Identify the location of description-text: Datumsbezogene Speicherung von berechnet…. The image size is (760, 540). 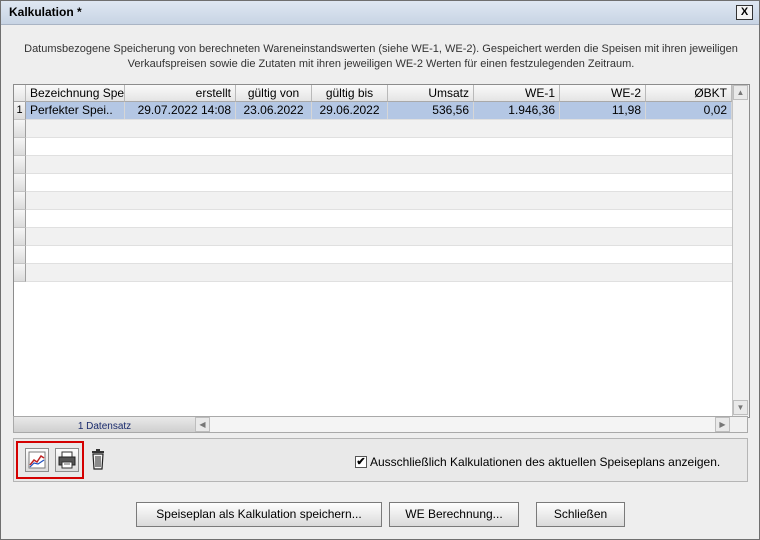
(381, 57).